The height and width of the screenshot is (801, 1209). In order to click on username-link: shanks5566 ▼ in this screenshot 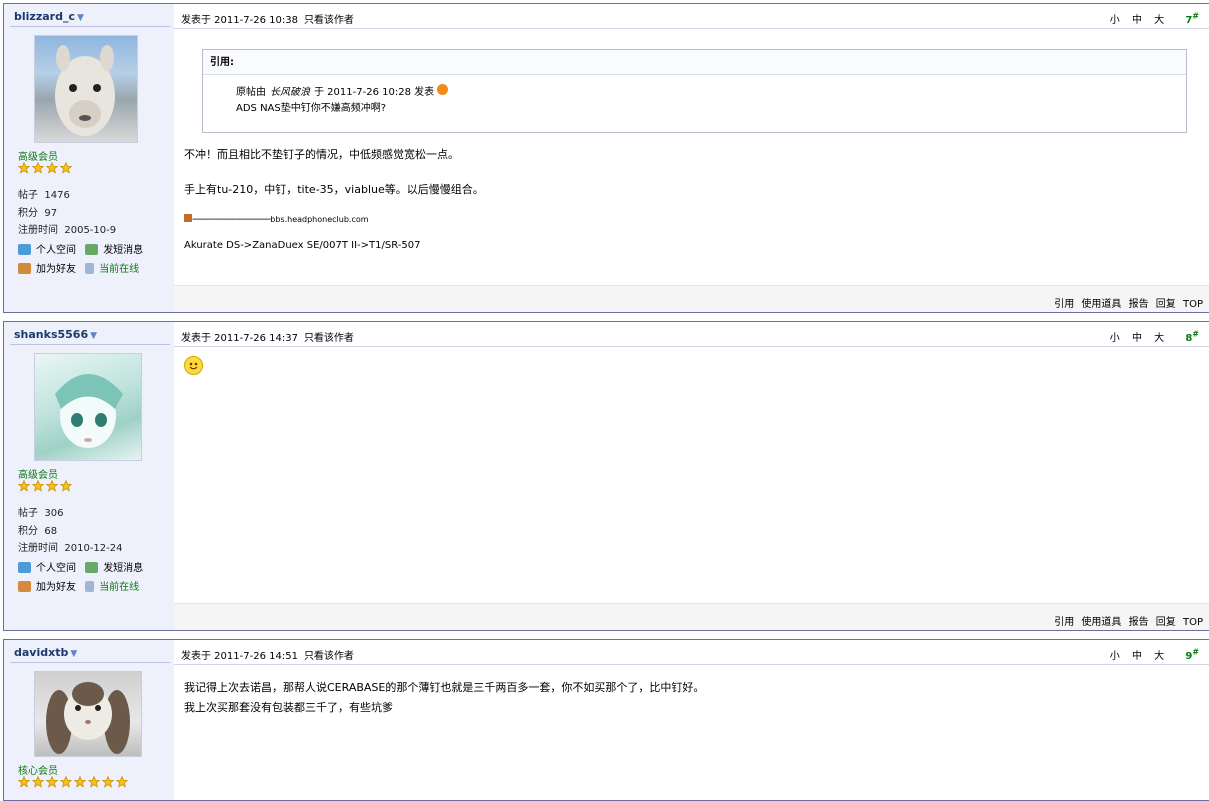, I will do `click(55, 334)`.